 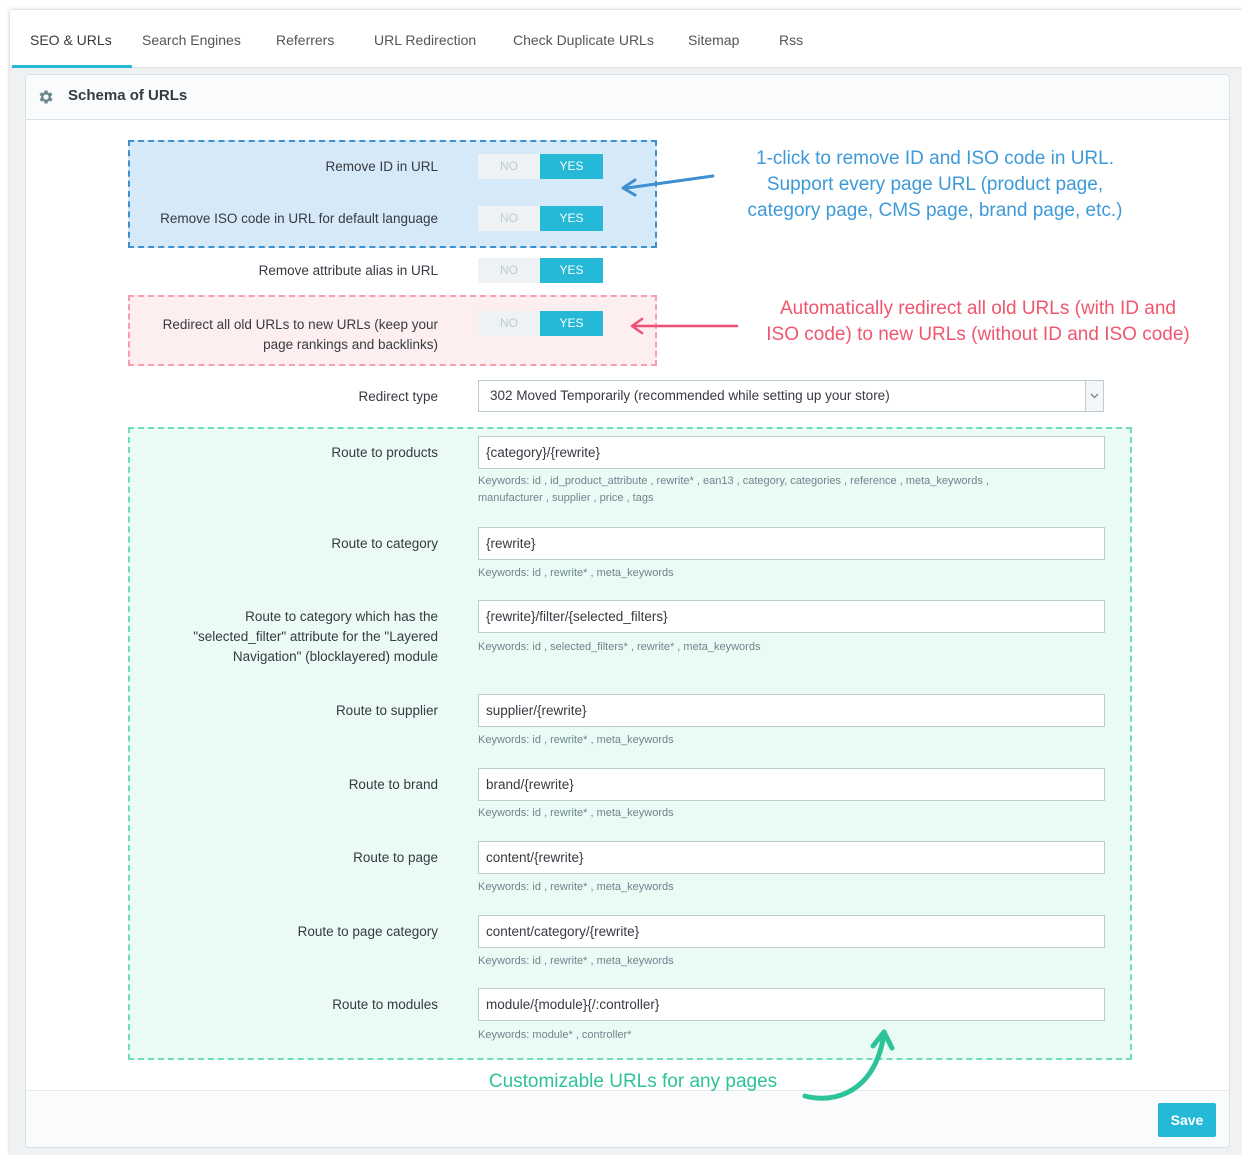 I want to click on tab-referrers: Referrers, so click(x=305, y=38).